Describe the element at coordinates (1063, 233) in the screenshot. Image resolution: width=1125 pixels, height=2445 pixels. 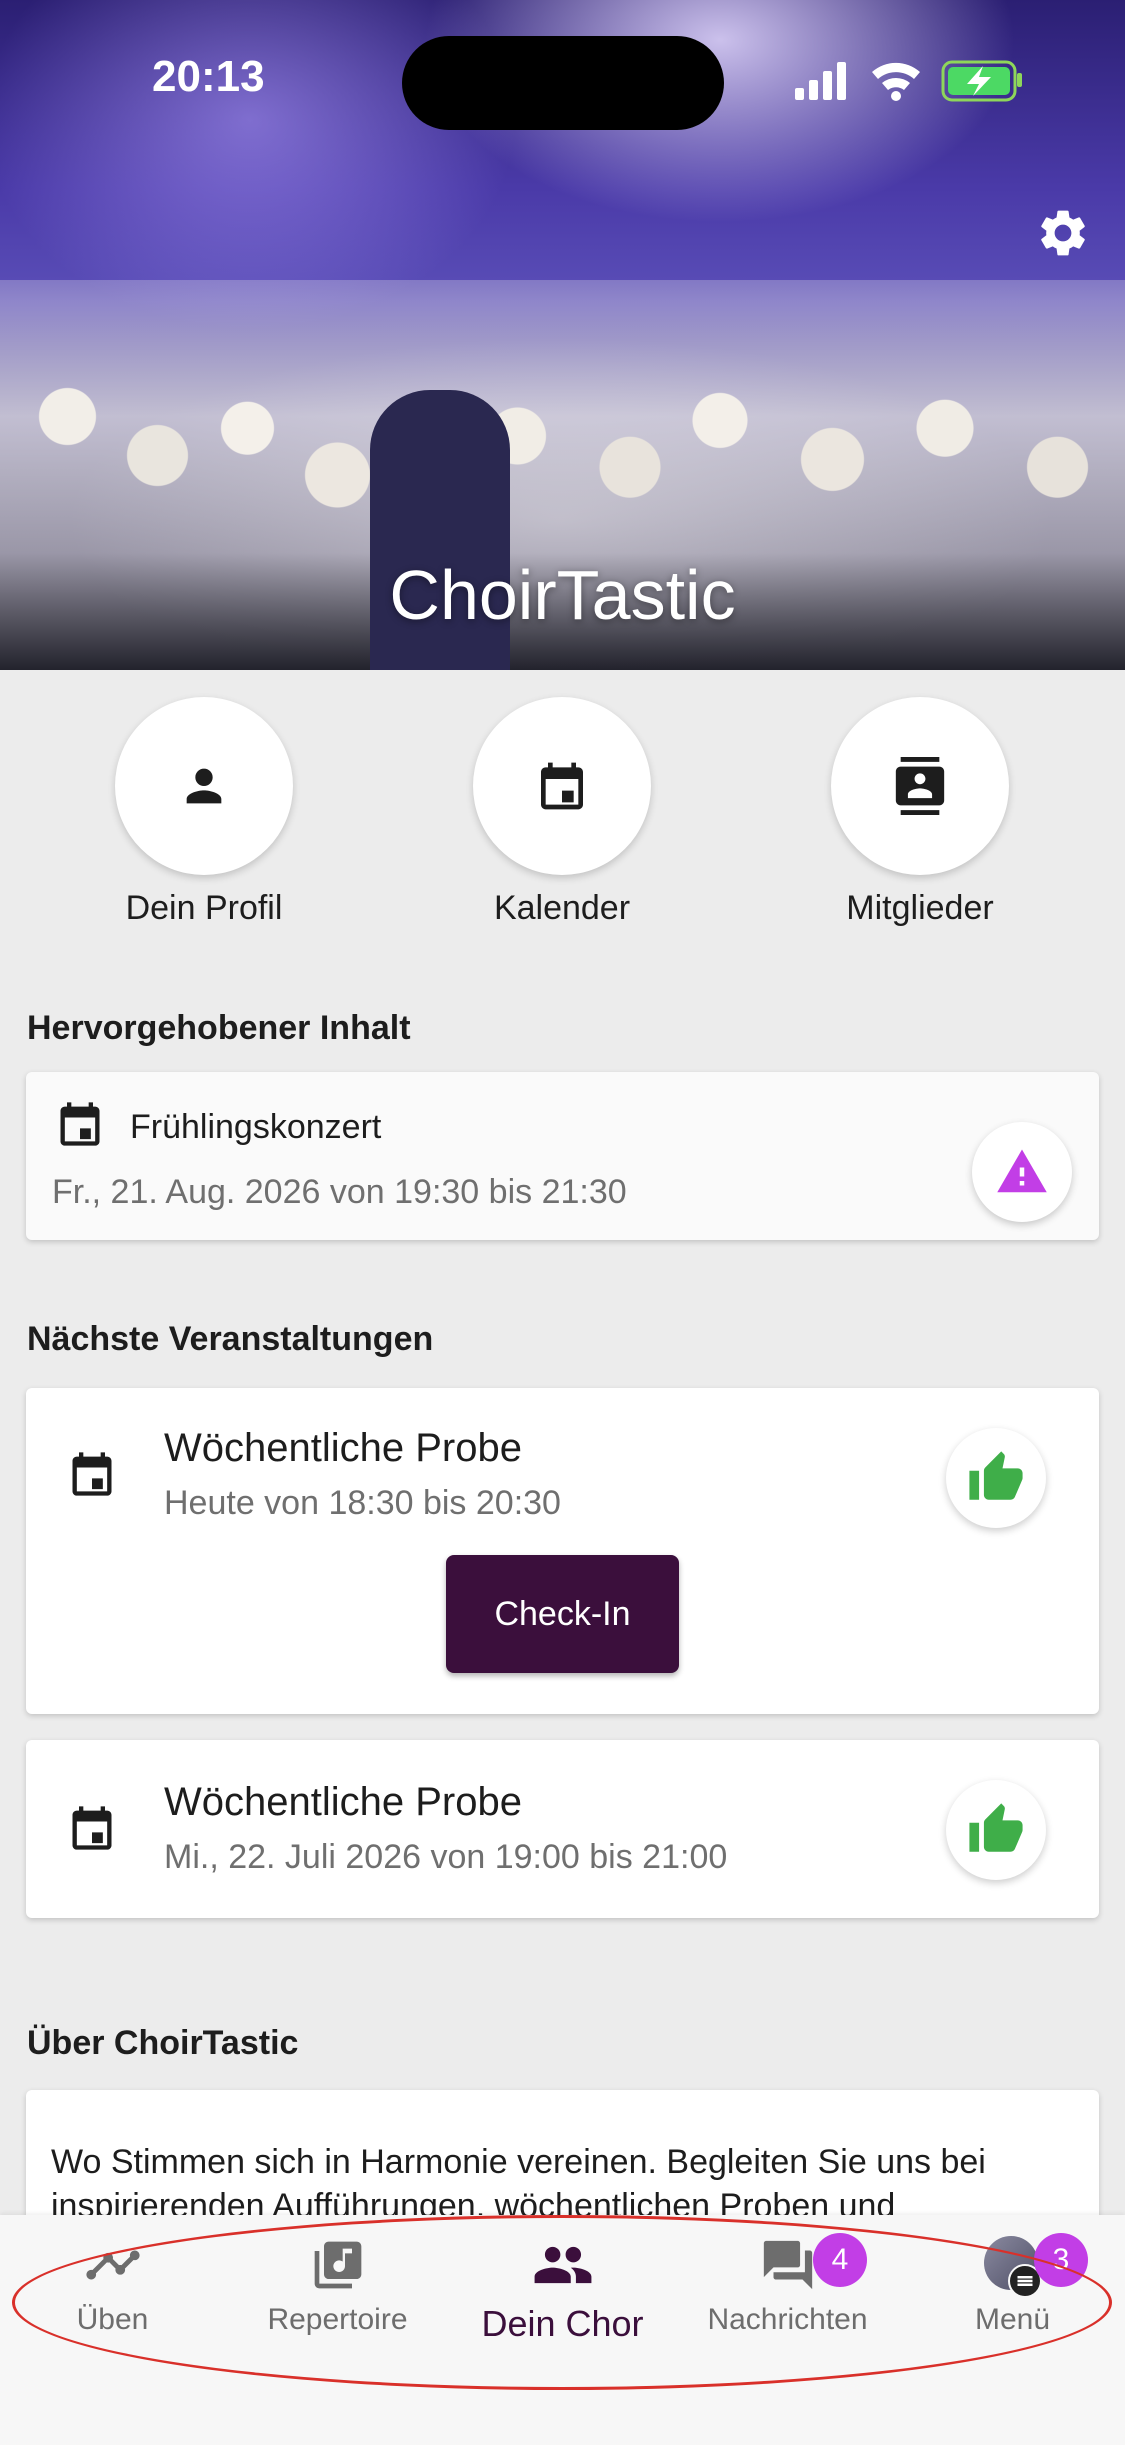
I see `gear-icon` at that location.